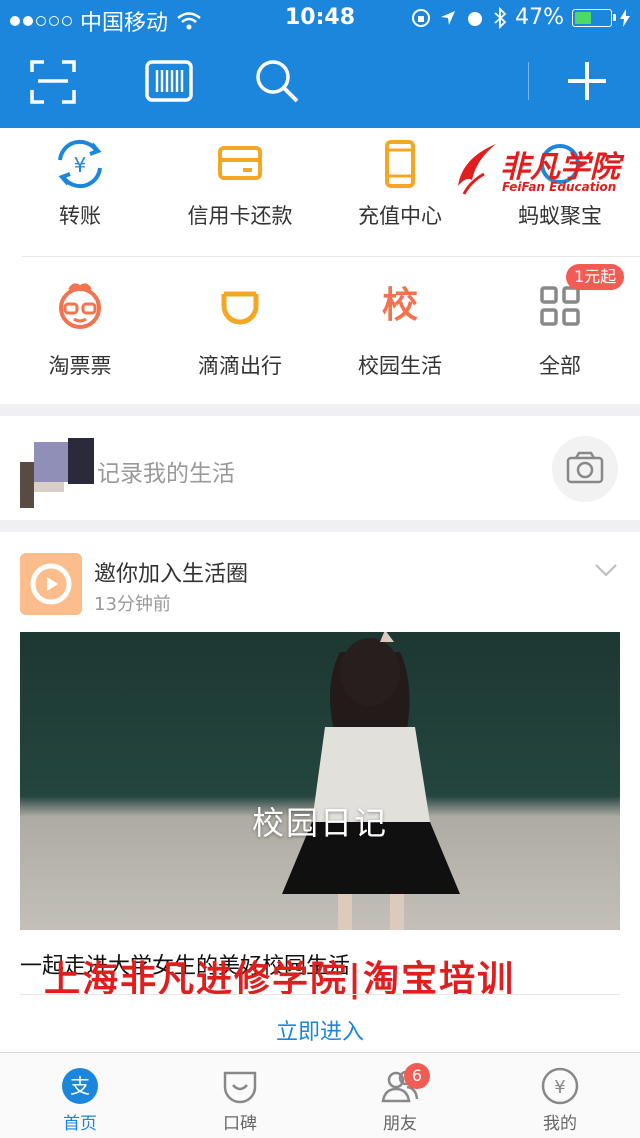 This screenshot has height=1138, width=640. I want to click on taopiaopiao-icon, so click(80, 306).